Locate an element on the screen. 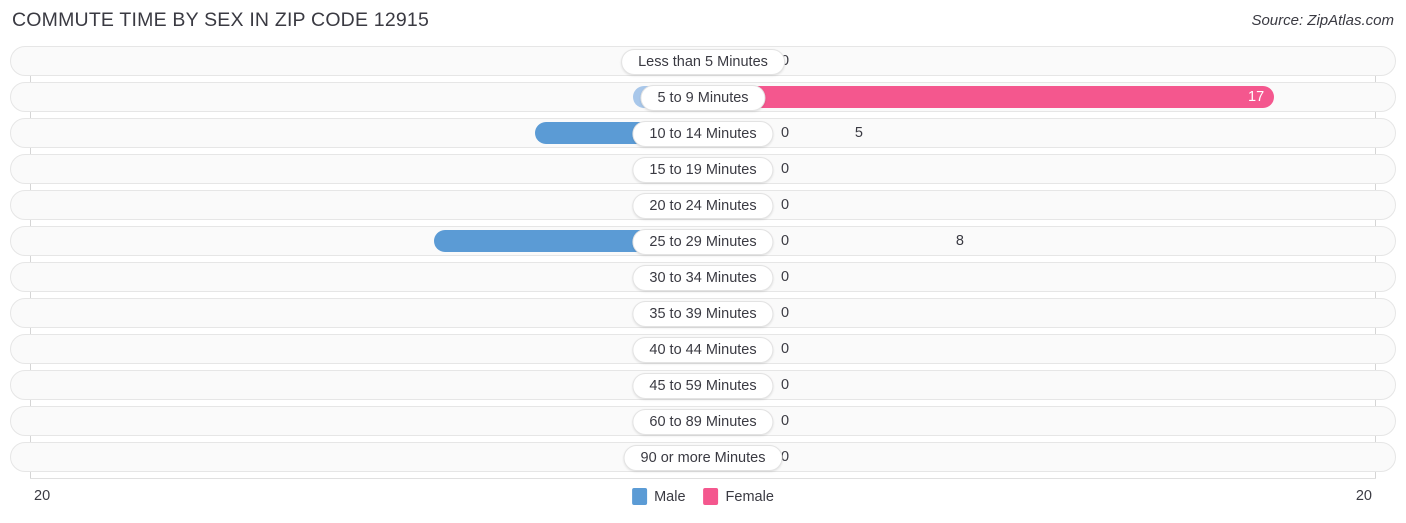  chart-footer: 20 20 Male Female is located at coordinates (703, 500).